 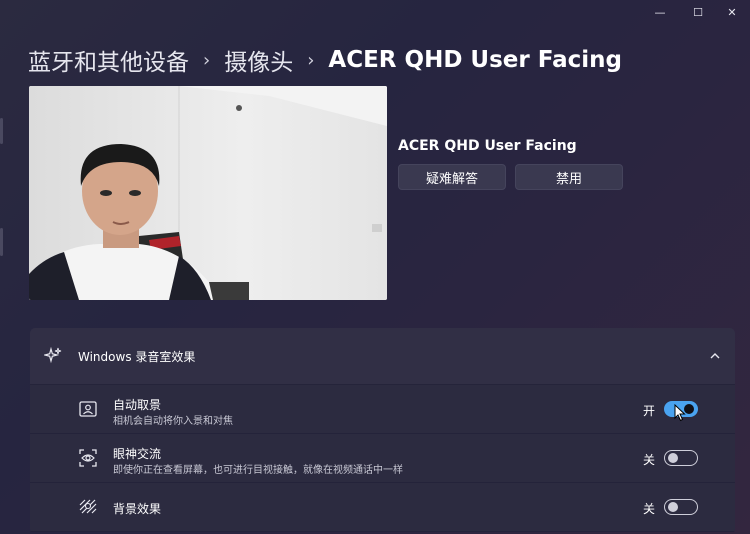 I want to click on auto-framing-title: 自动取景, so click(x=137, y=405).